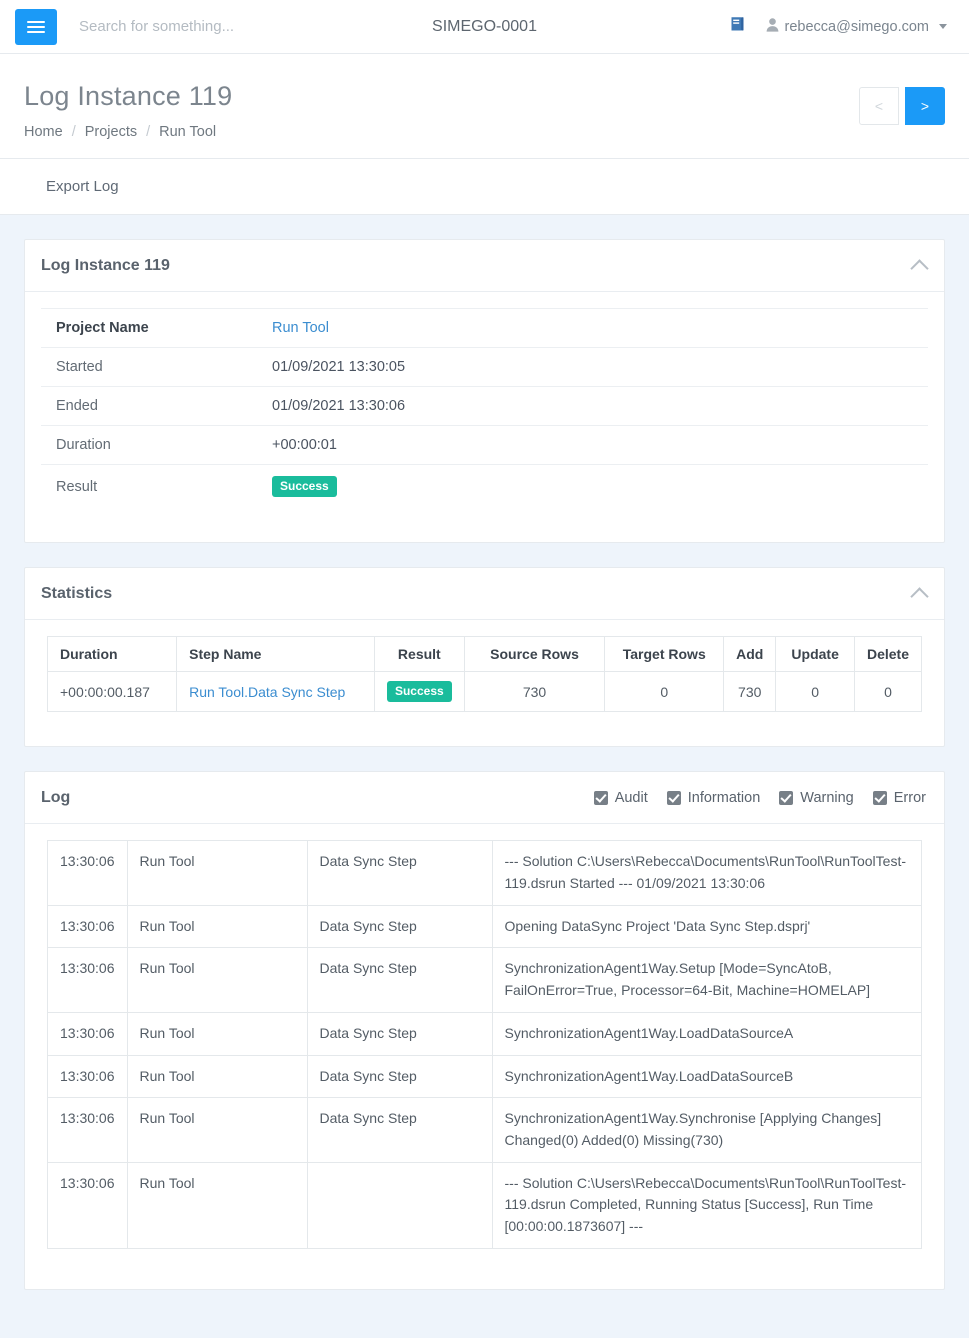 This screenshot has height=1338, width=969. I want to click on filter-error: Error, so click(899, 797).